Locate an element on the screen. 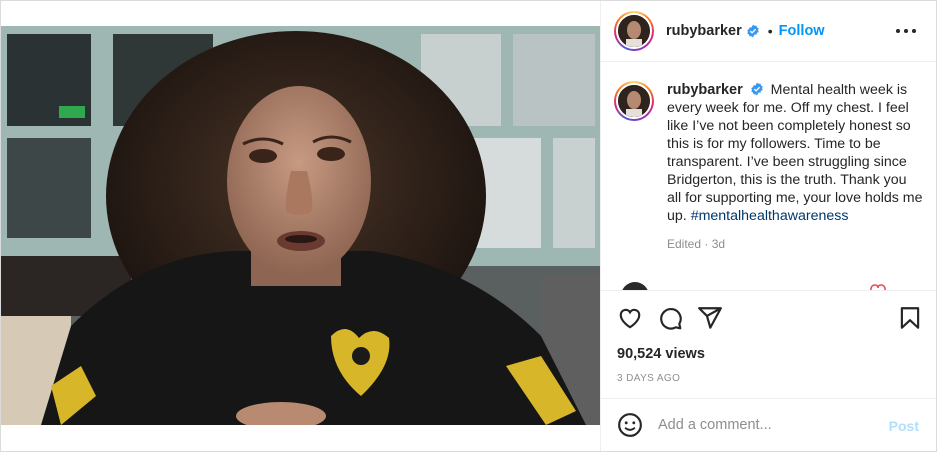  more-options-icon is located at coordinates (906, 31).